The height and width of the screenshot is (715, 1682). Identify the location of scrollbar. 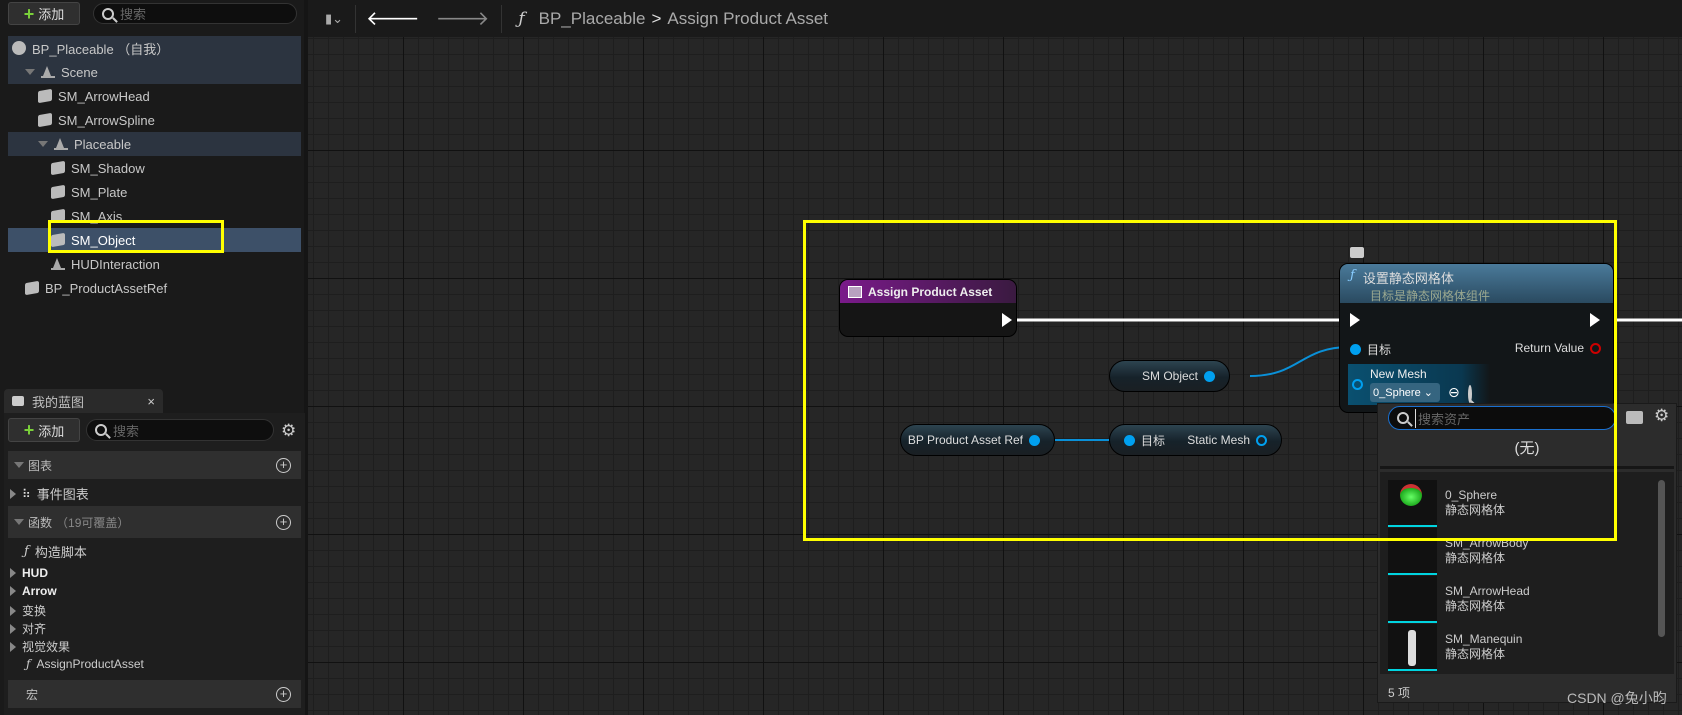
(1661, 558).